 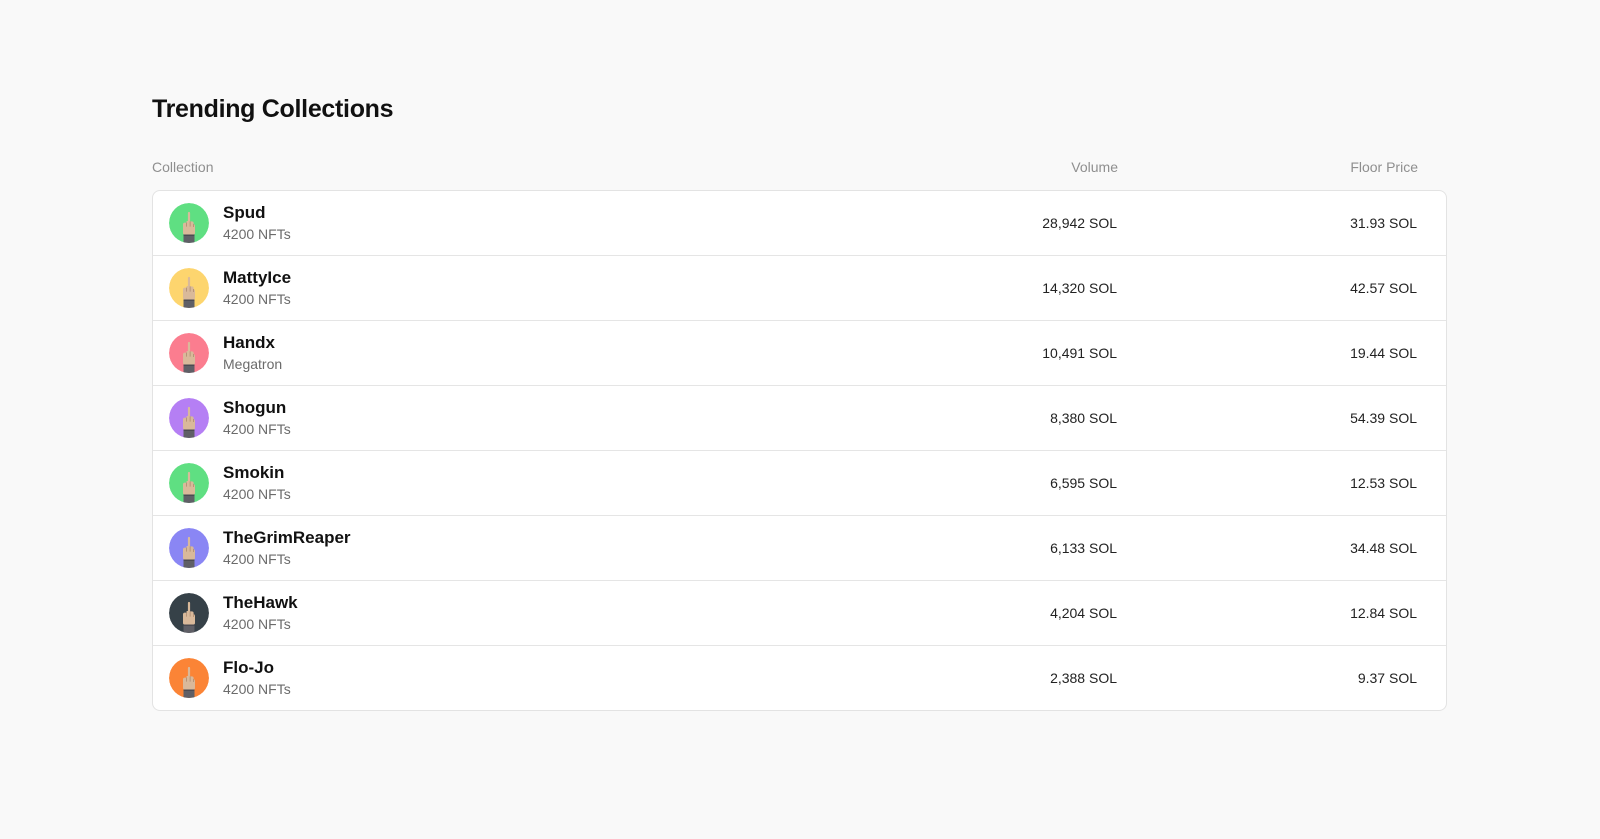 I want to click on collection-name: Flo-Jo, so click(x=248, y=667).